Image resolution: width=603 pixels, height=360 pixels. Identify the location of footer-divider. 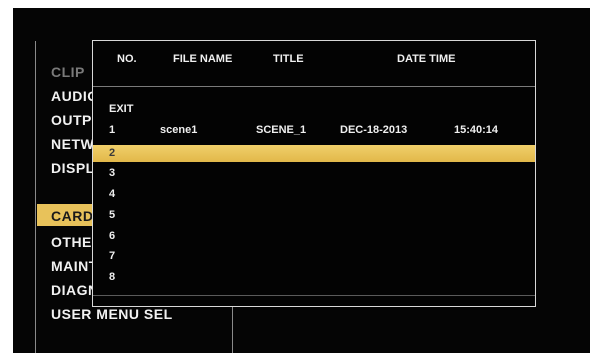
(314, 295).